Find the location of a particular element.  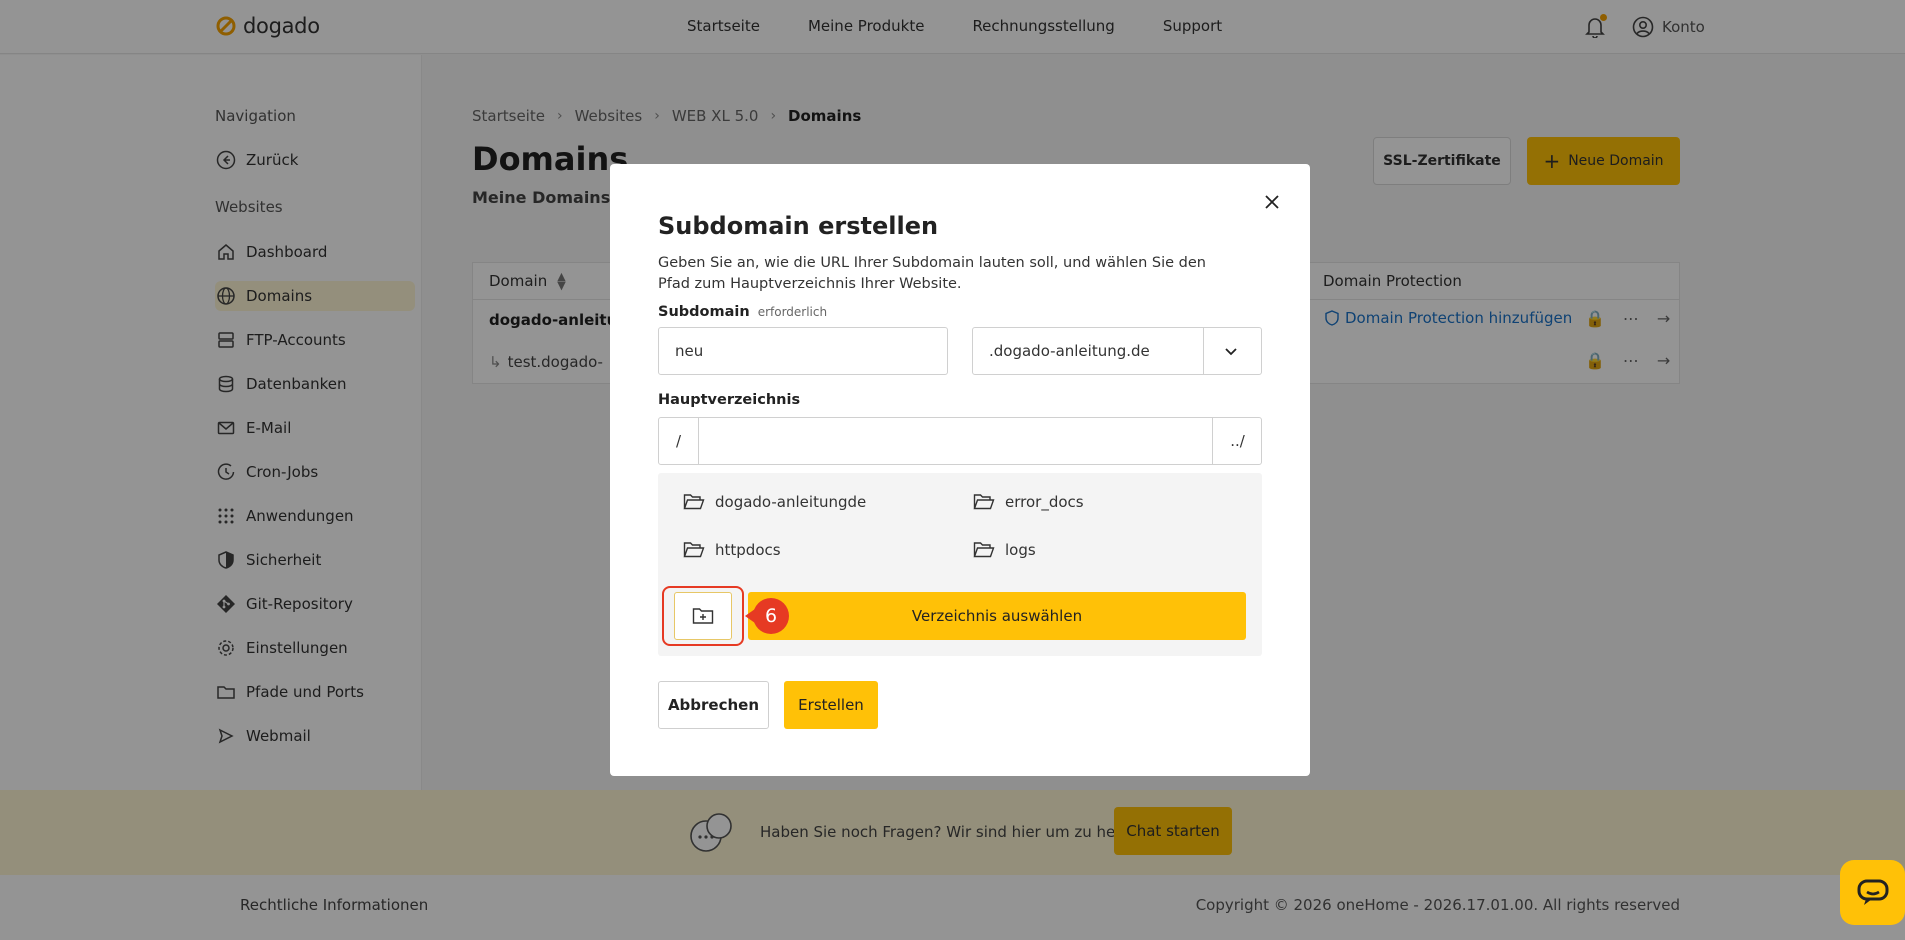

dialog-title: Subdomain erstellen is located at coordinates (798, 226).